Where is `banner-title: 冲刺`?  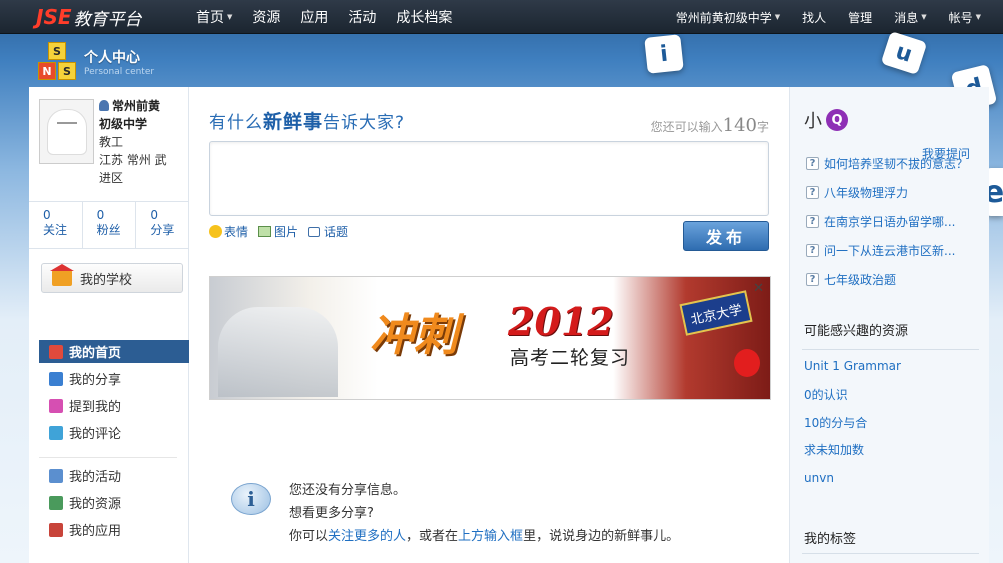
banner-title: 冲刺 is located at coordinates (414, 335).